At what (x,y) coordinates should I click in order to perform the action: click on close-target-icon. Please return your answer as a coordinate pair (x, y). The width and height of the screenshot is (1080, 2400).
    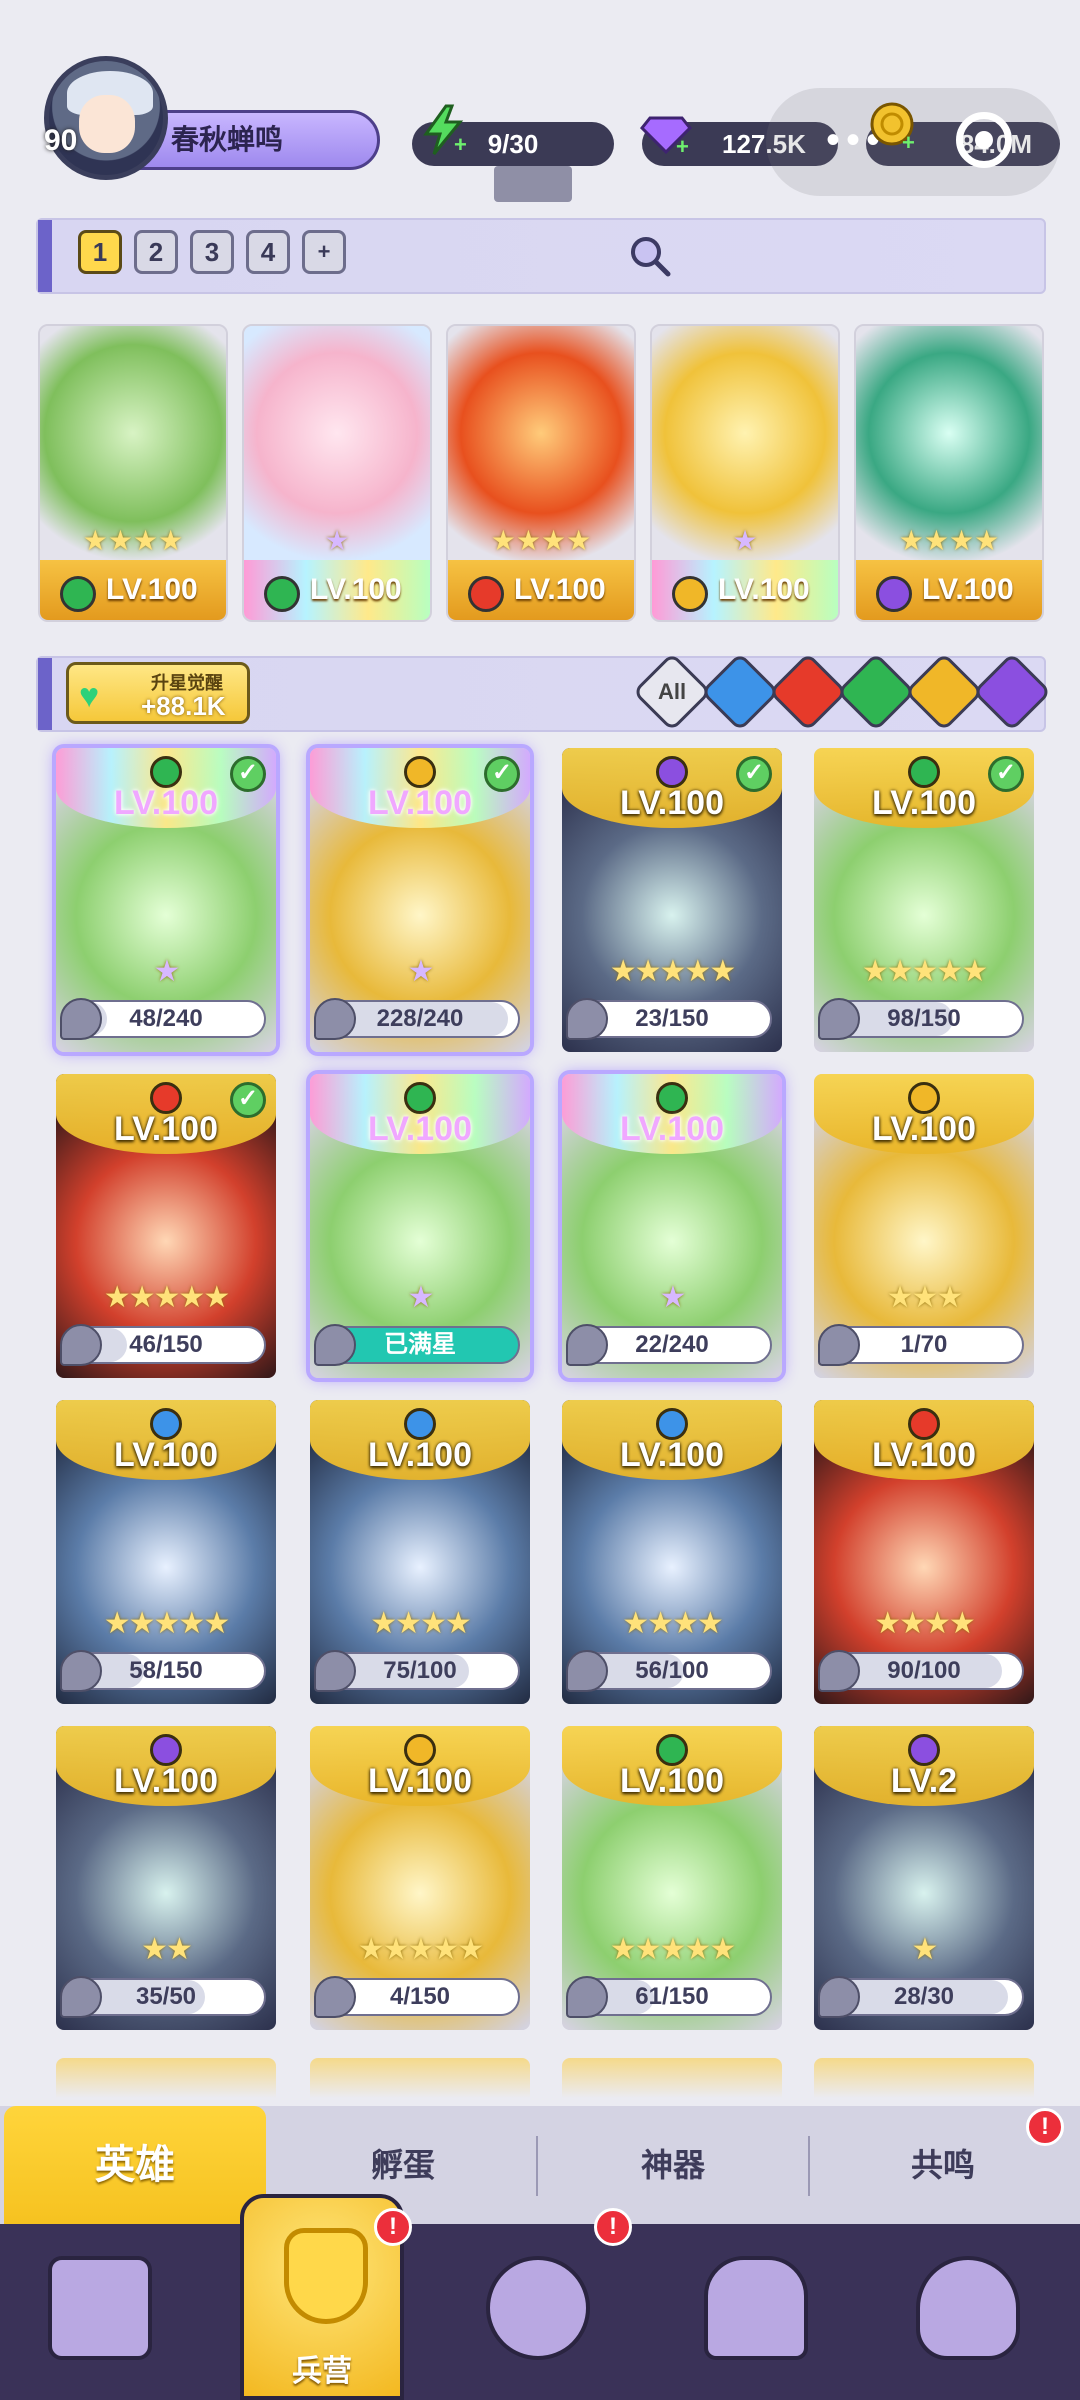
    Looking at the image, I should click on (984, 140).